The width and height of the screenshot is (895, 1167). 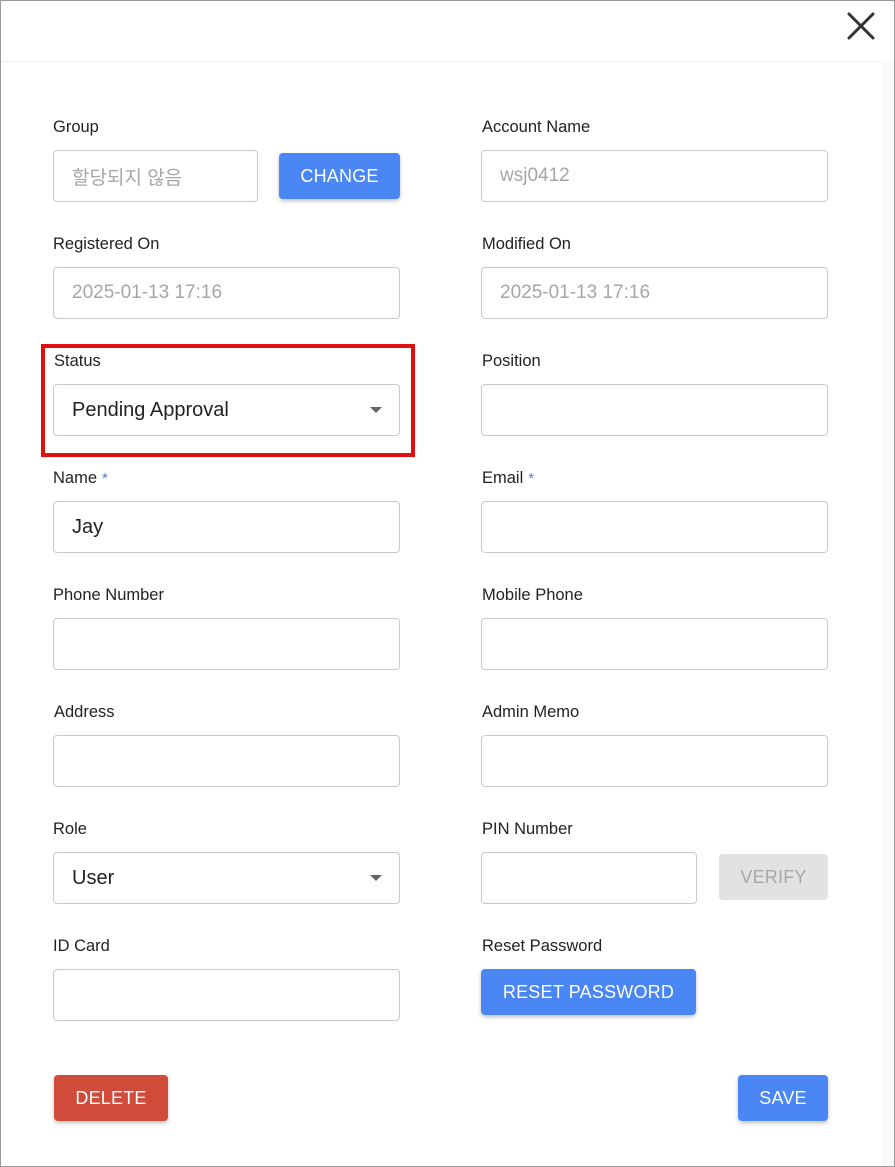 What do you see at coordinates (654, 527) in the screenshot?
I see `email-input` at bounding box center [654, 527].